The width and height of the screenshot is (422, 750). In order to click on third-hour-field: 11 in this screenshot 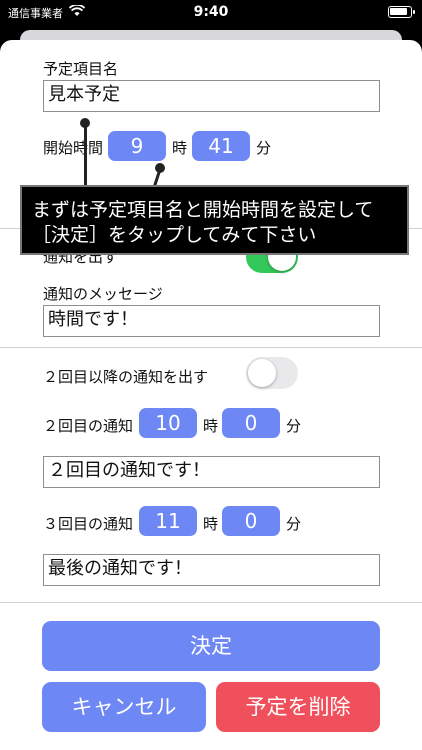, I will do `click(168, 521)`.